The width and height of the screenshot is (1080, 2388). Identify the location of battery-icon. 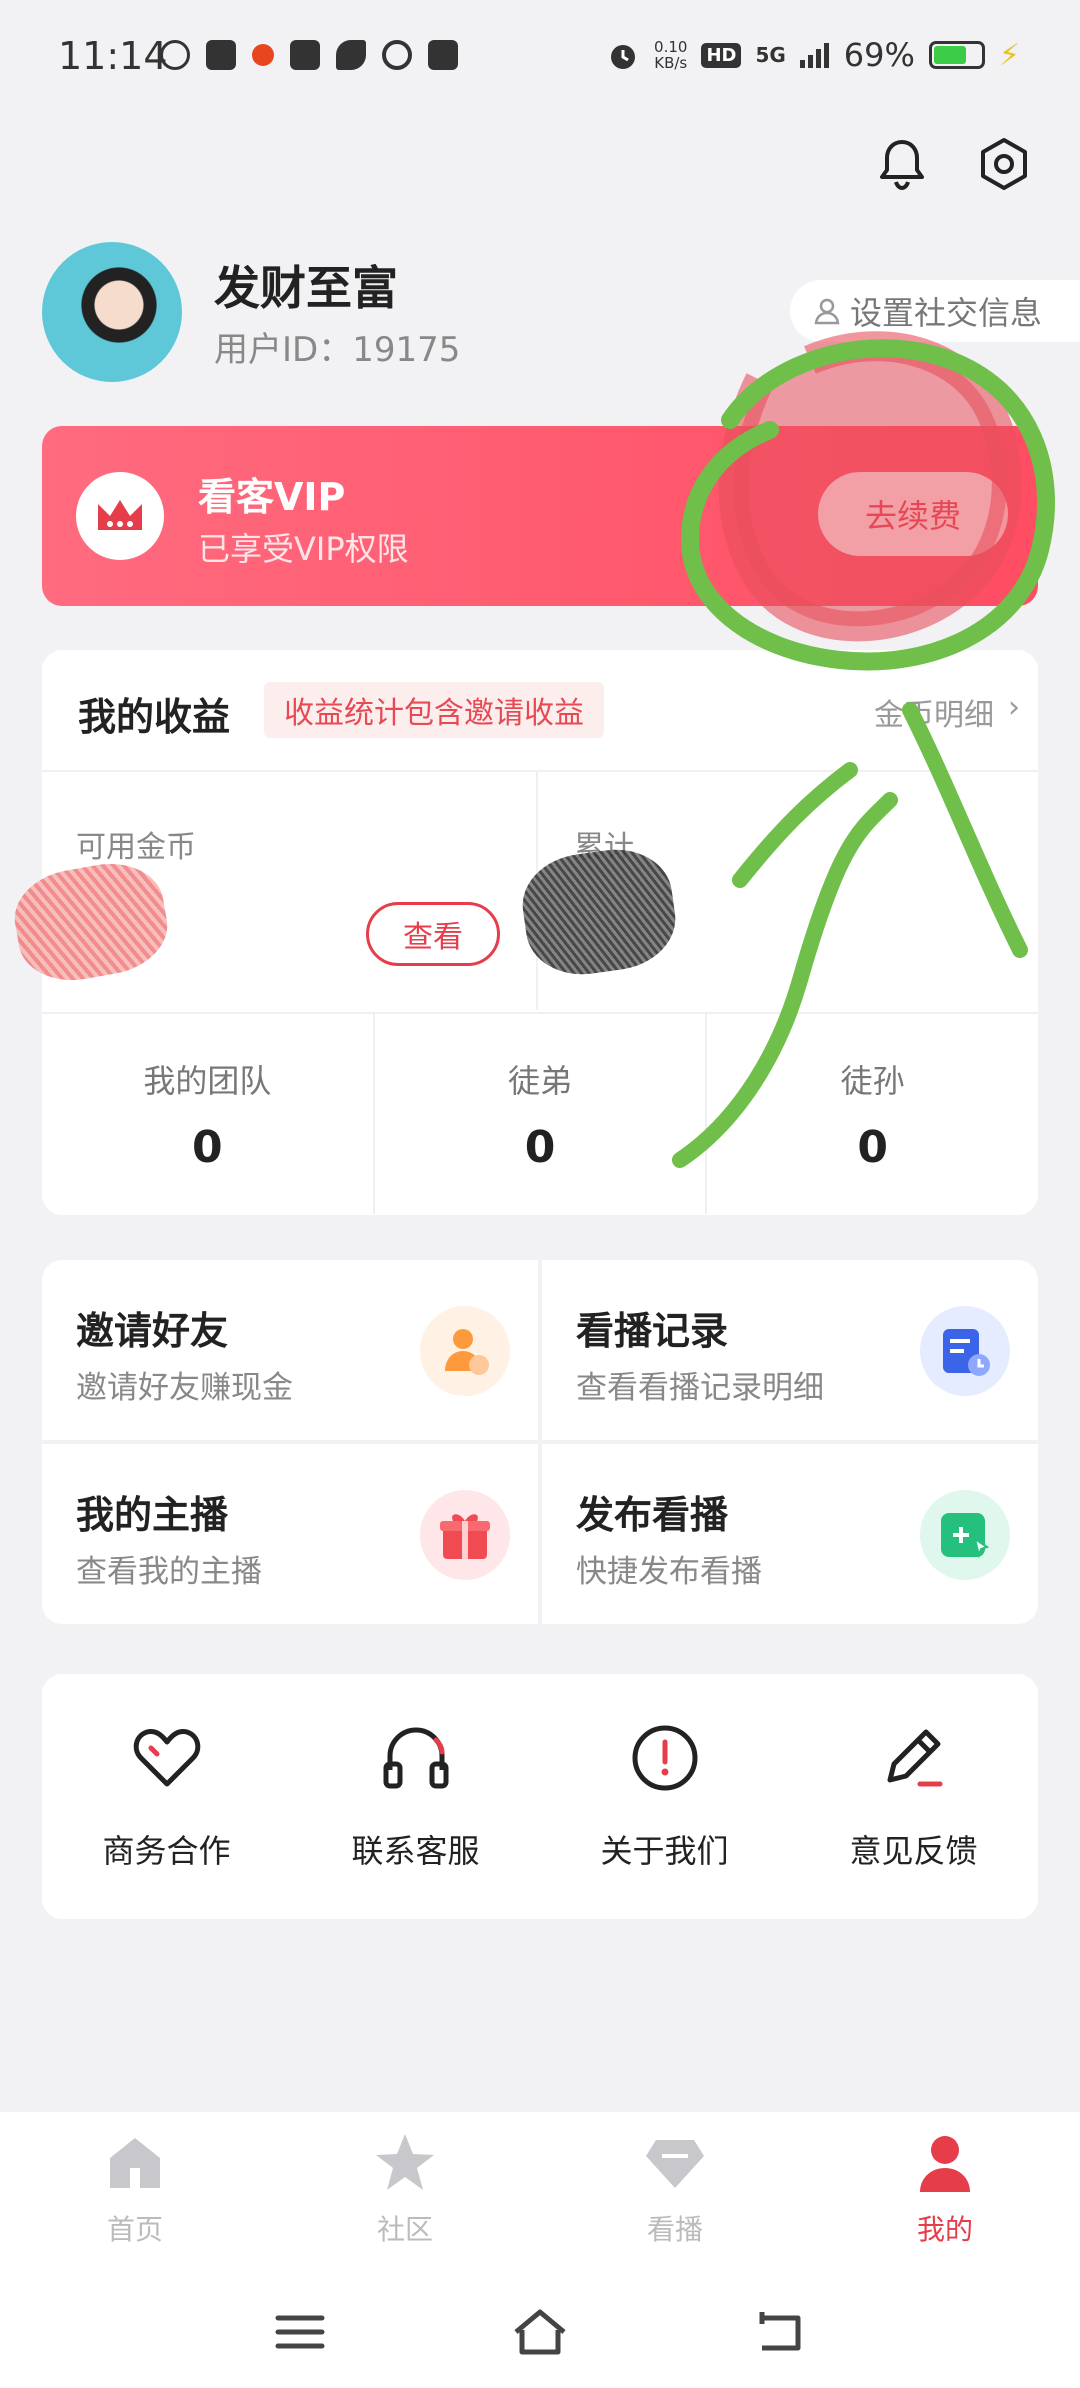
(956, 55).